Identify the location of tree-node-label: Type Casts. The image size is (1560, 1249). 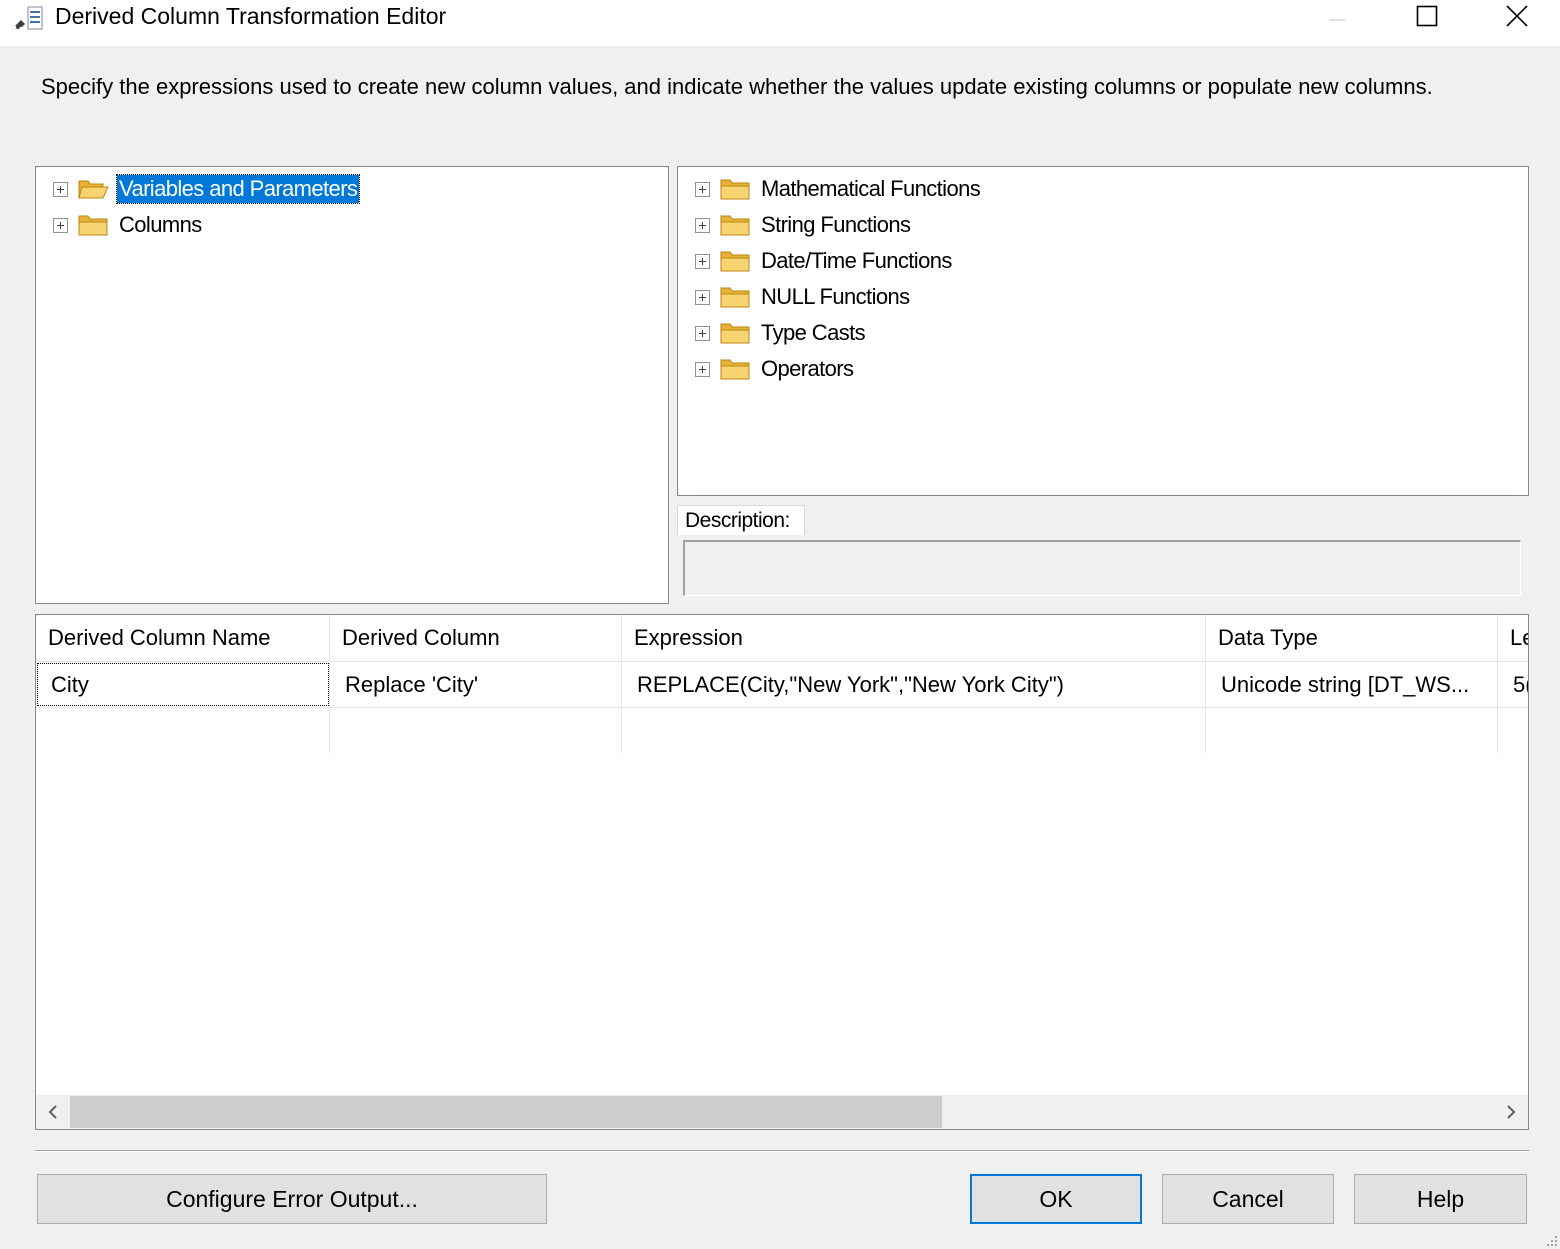
(813, 333).